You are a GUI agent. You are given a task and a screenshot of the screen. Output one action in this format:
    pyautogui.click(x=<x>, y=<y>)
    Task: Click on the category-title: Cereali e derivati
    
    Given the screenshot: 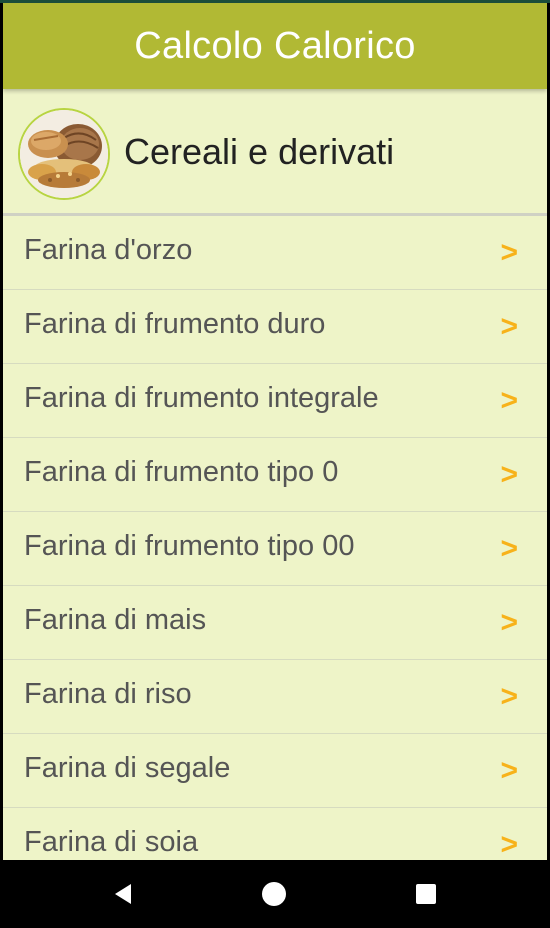 What is the action you would take?
    pyautogui.click(x=259, y=151)
    